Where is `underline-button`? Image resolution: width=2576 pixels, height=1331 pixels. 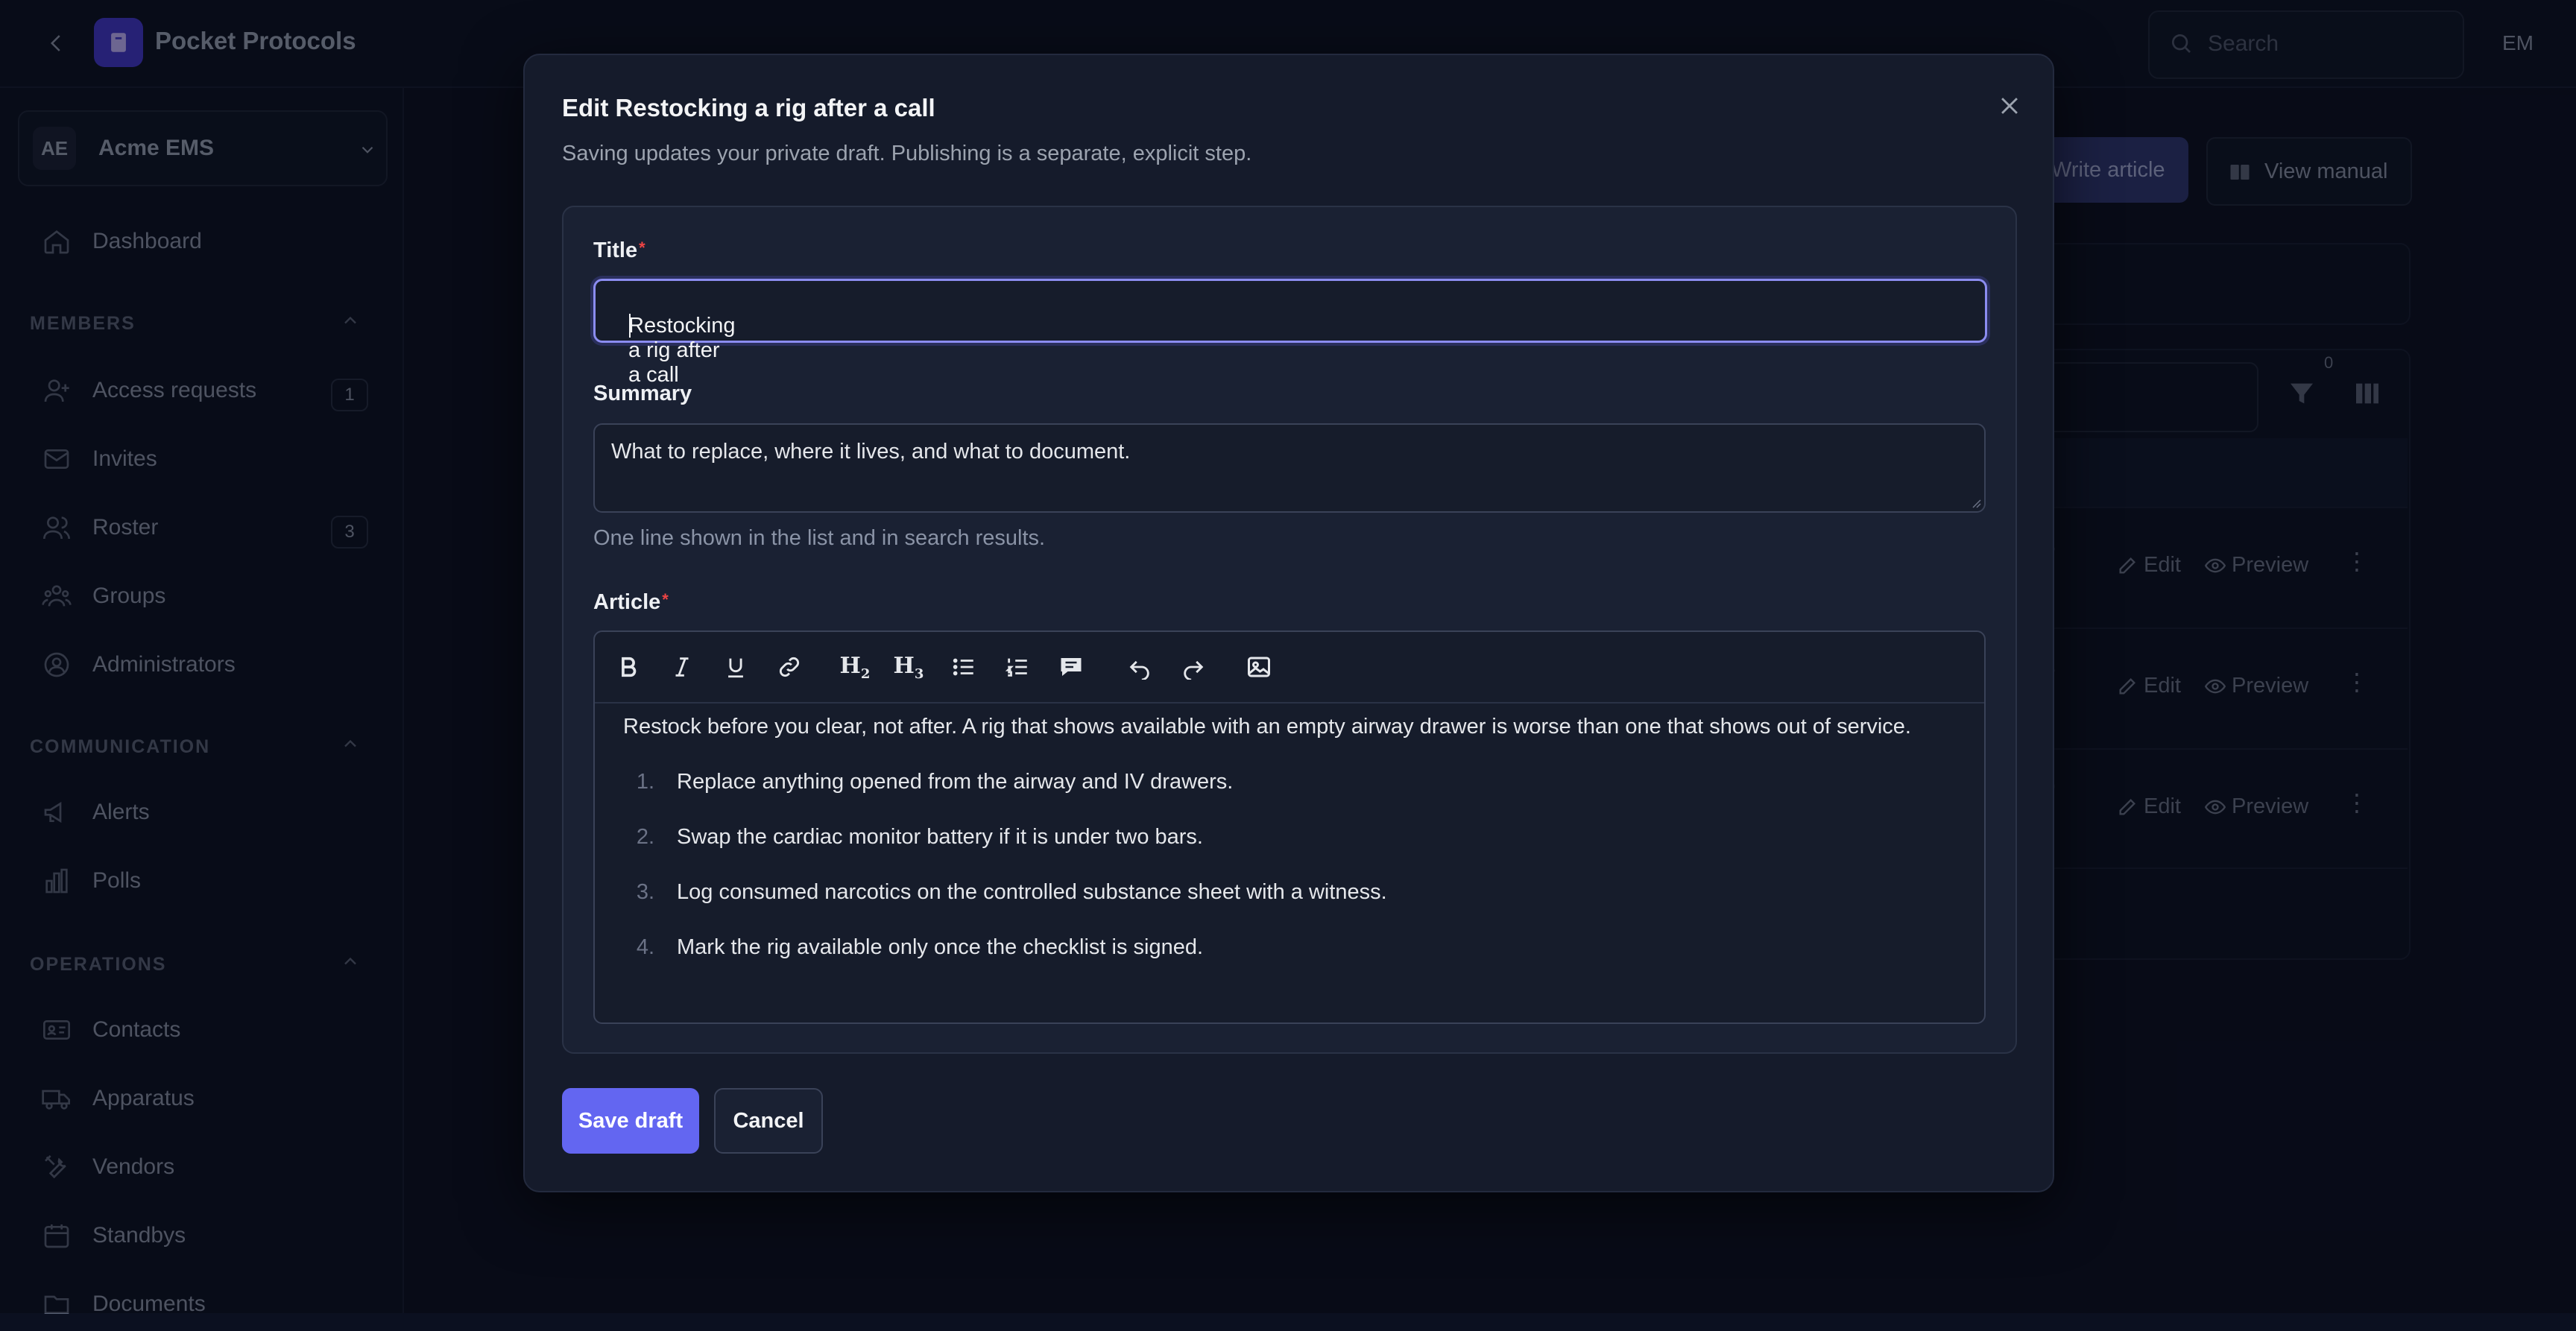
underline-button is located at coordinates (736, 667).